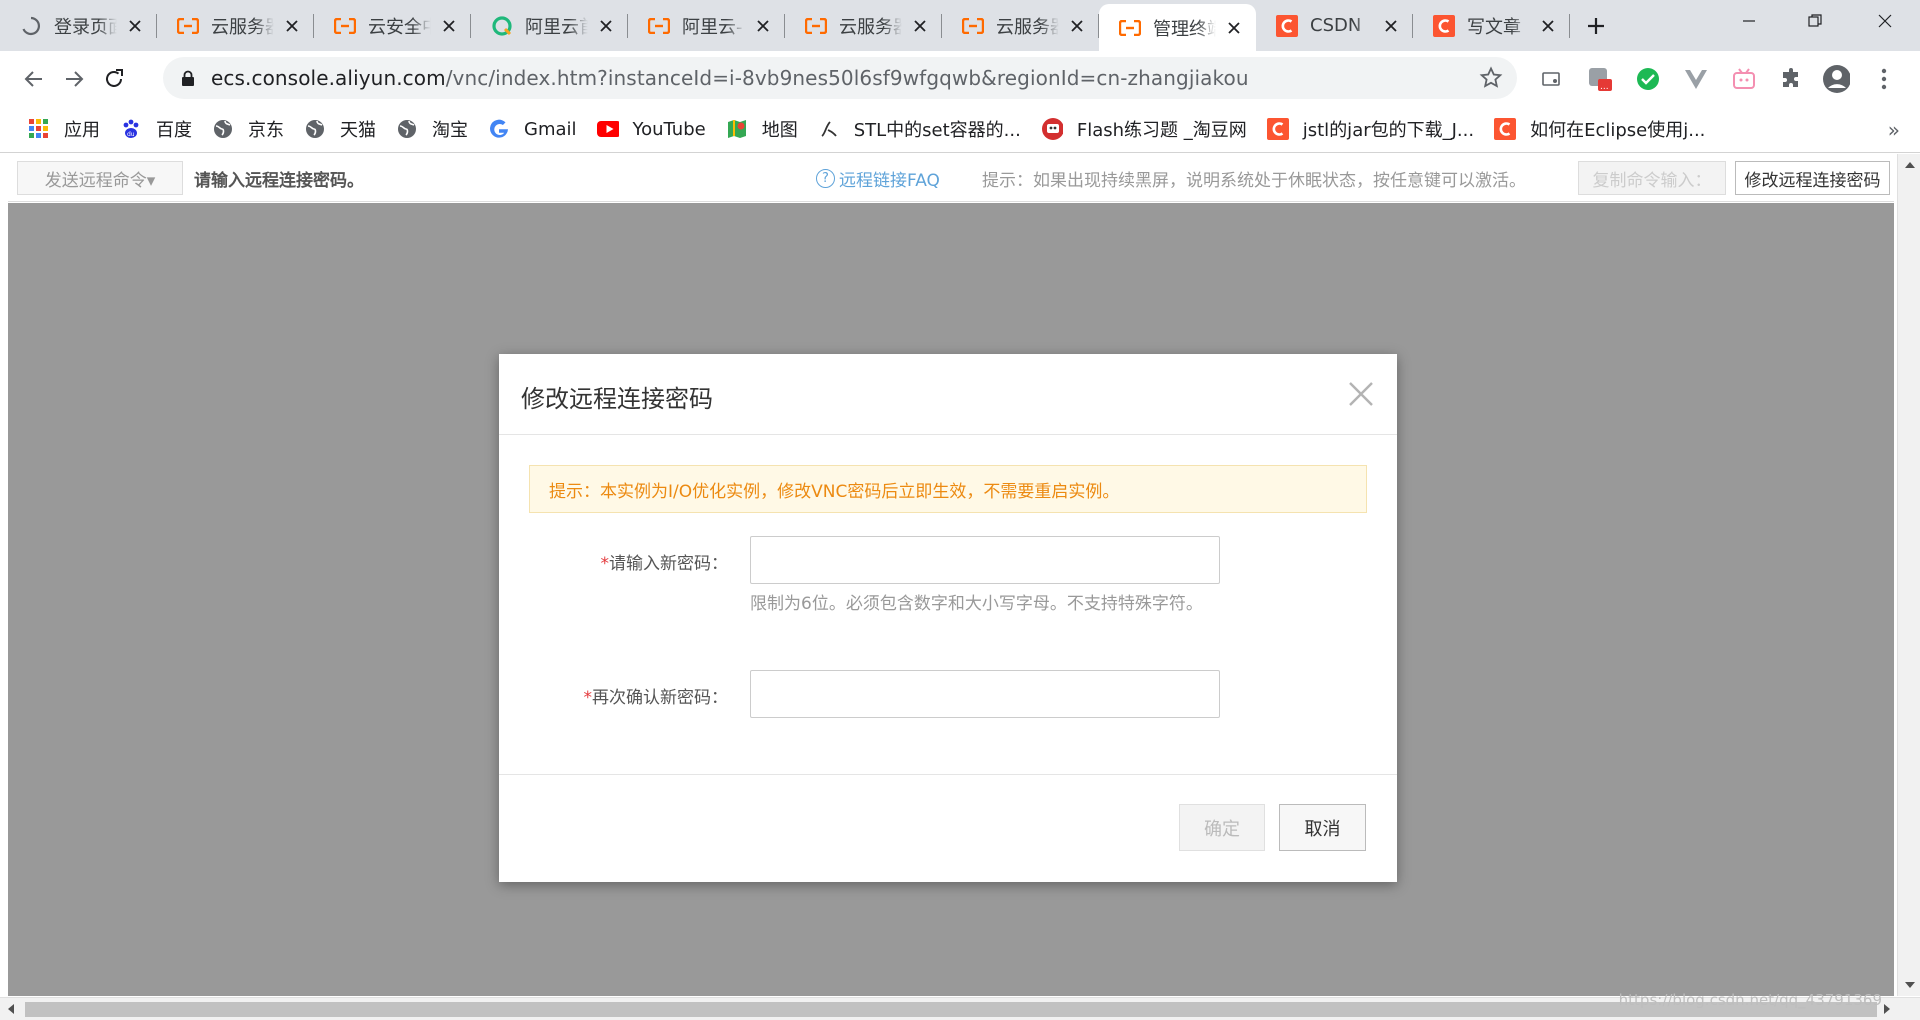 The height and width of the screenshot is (1020, 1920). I want to click on bookmark-item: du 百度, so click(156, 129).